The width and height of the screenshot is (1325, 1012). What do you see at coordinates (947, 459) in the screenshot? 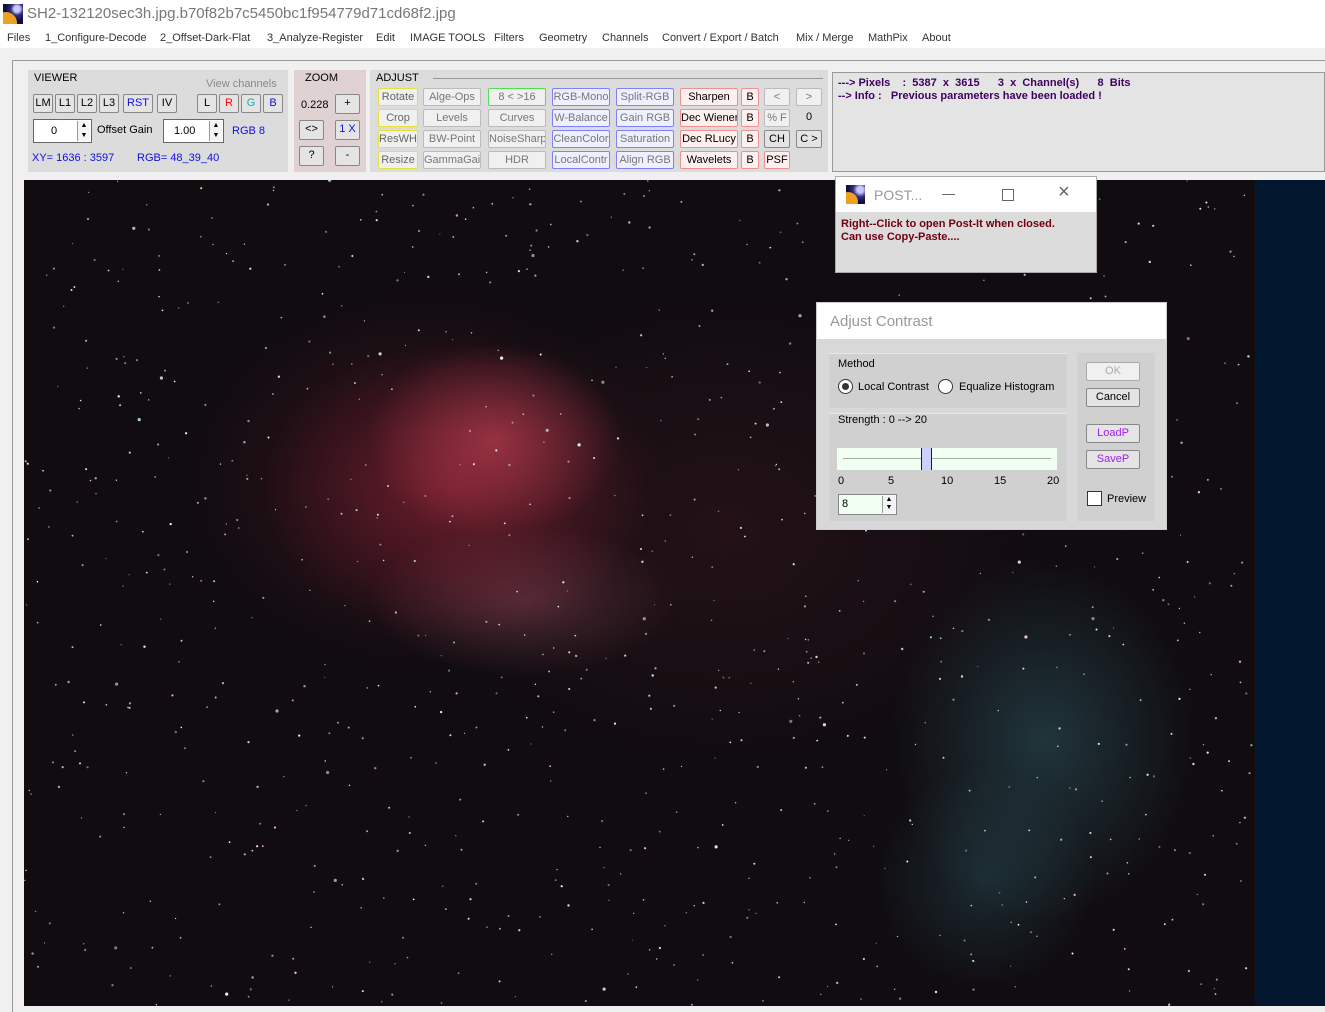
I see `strength-slider` at bounding box center [947, 459].